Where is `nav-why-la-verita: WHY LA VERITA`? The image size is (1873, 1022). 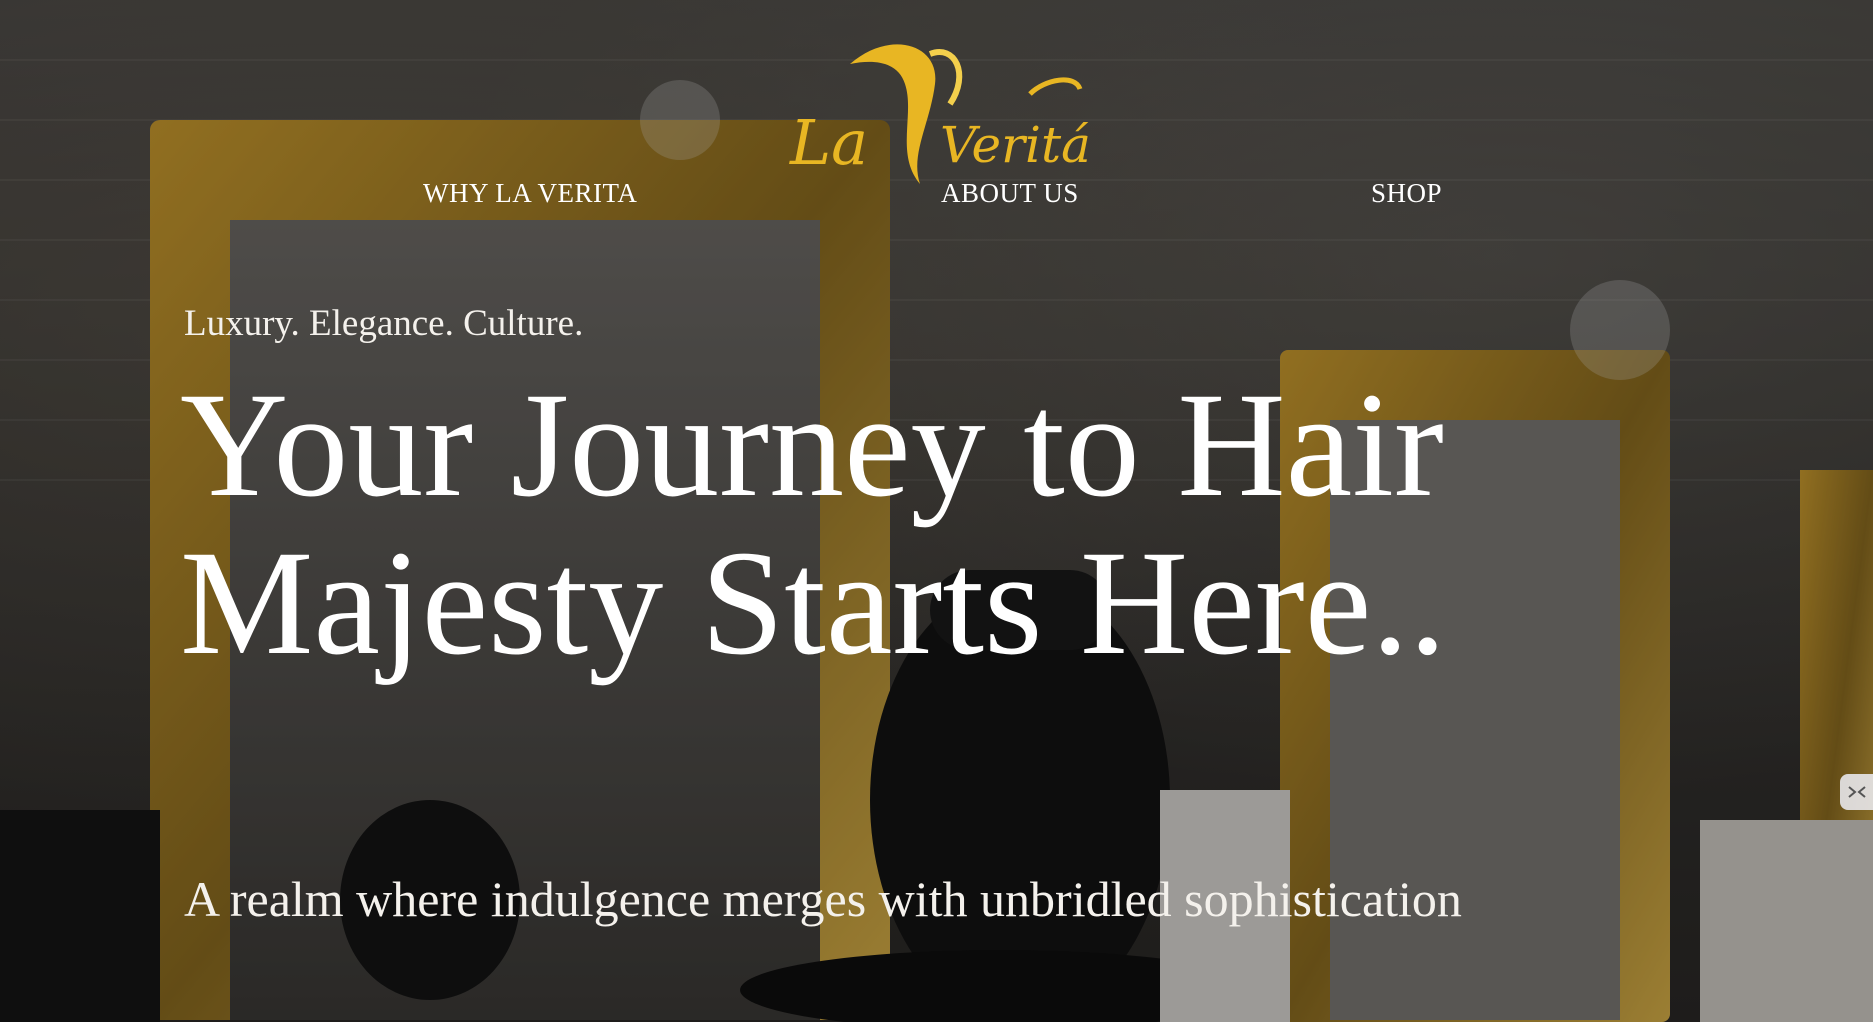 nav-why-la-verita: WHY LA VERITA is located at coordinates (530, 193).